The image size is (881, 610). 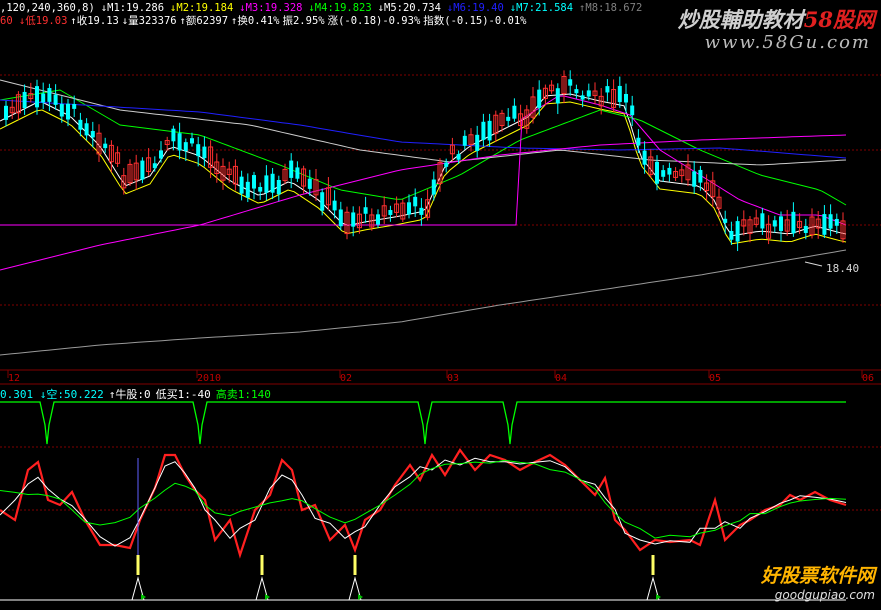 What do you see at coordinates (94, 21) in the screenshot?
I see `header-value: ↑收19.13` at bounding box center [94, 21].